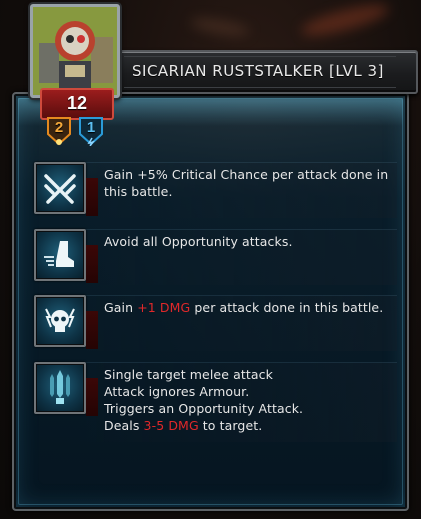 The height and width of the screenshot is (519, 421). What do you see at coordinates (171, 425) in the screenshot?
I see `damage-value: 3-5 DMG` at bounding box center [171, 425].